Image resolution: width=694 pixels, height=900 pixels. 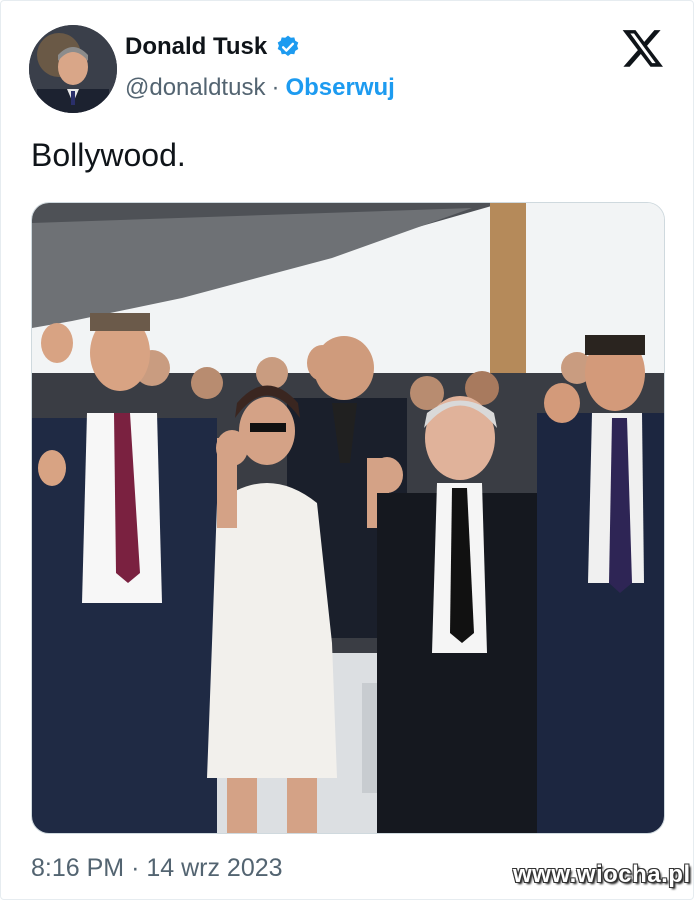 I want to click on follow-button: Obserwuj, so click(x=339, y=88).